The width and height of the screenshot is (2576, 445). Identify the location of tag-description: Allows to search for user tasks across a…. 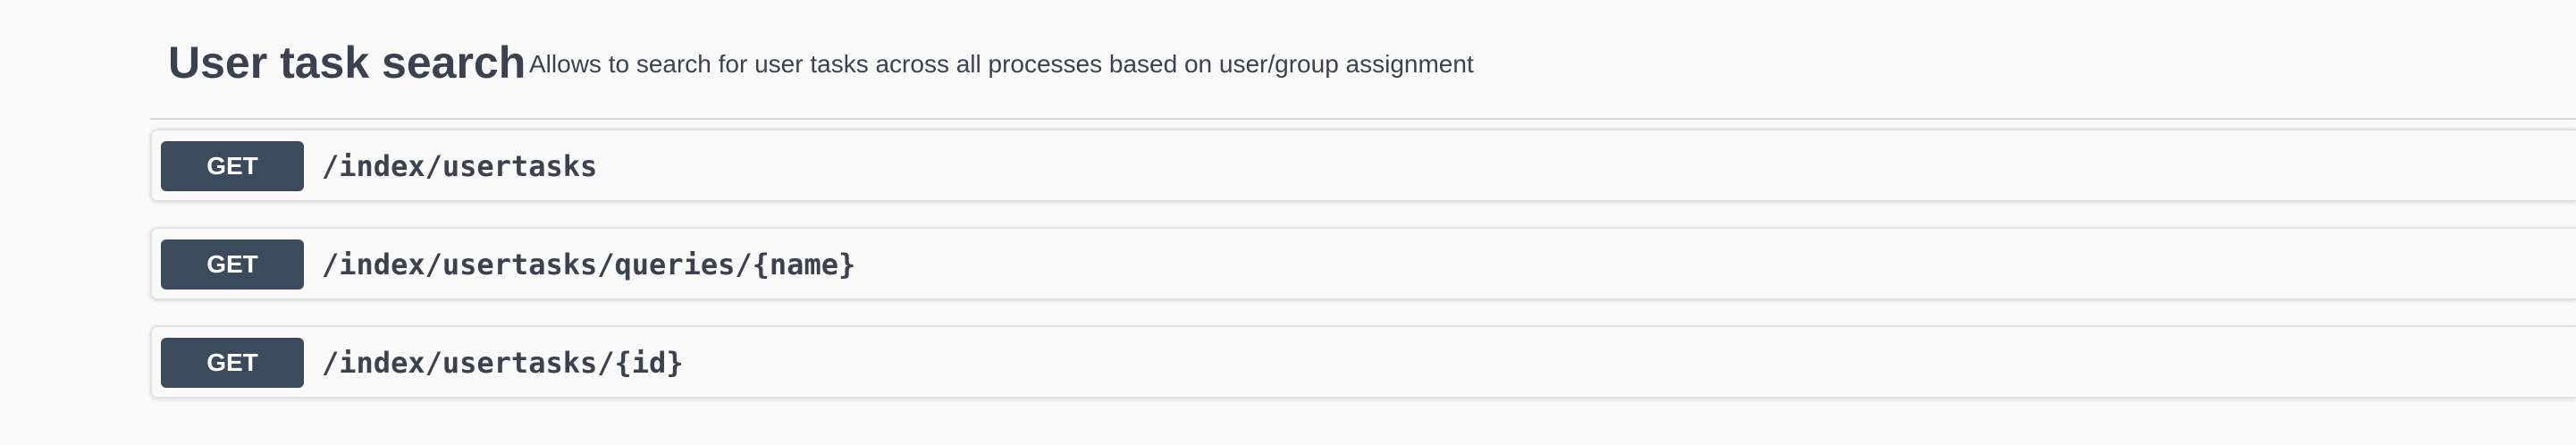
(1002, 64).